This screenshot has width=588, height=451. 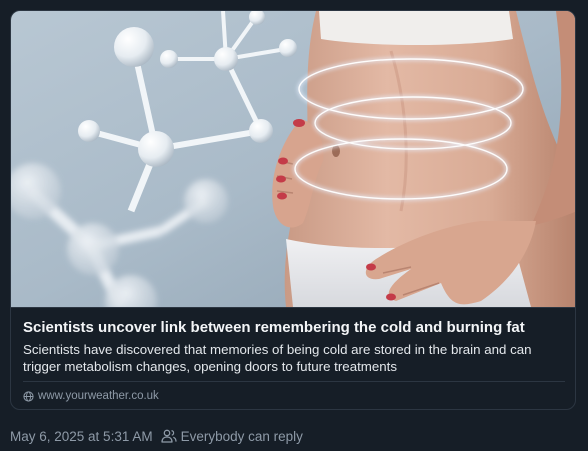 What do you see at coordinates (294, 381) in the screenshot?
I see `divider` at bounding box center [294, 381].